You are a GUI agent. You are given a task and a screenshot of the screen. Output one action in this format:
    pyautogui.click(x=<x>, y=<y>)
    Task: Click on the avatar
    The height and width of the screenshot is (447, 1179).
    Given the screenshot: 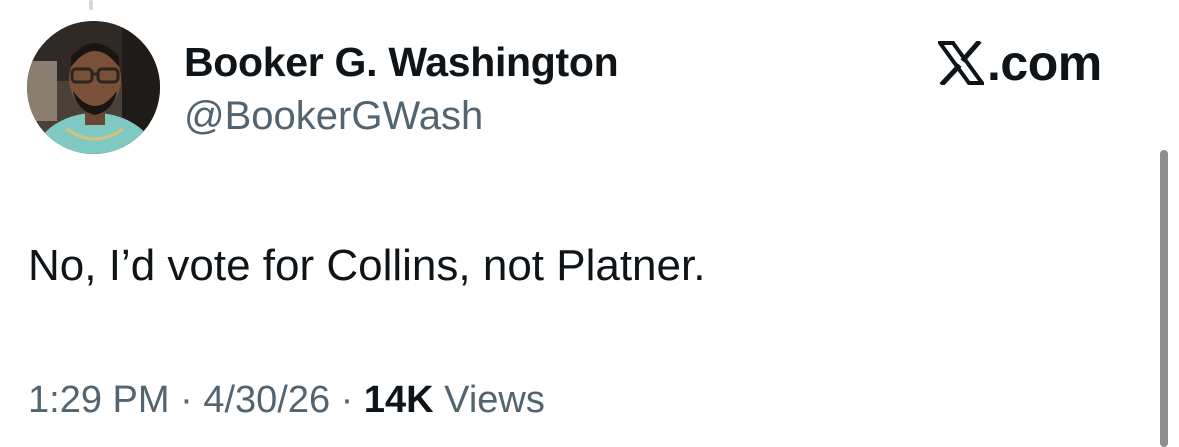 What is the action you would take?
    pyautogui.click(x=93, y=87)
    